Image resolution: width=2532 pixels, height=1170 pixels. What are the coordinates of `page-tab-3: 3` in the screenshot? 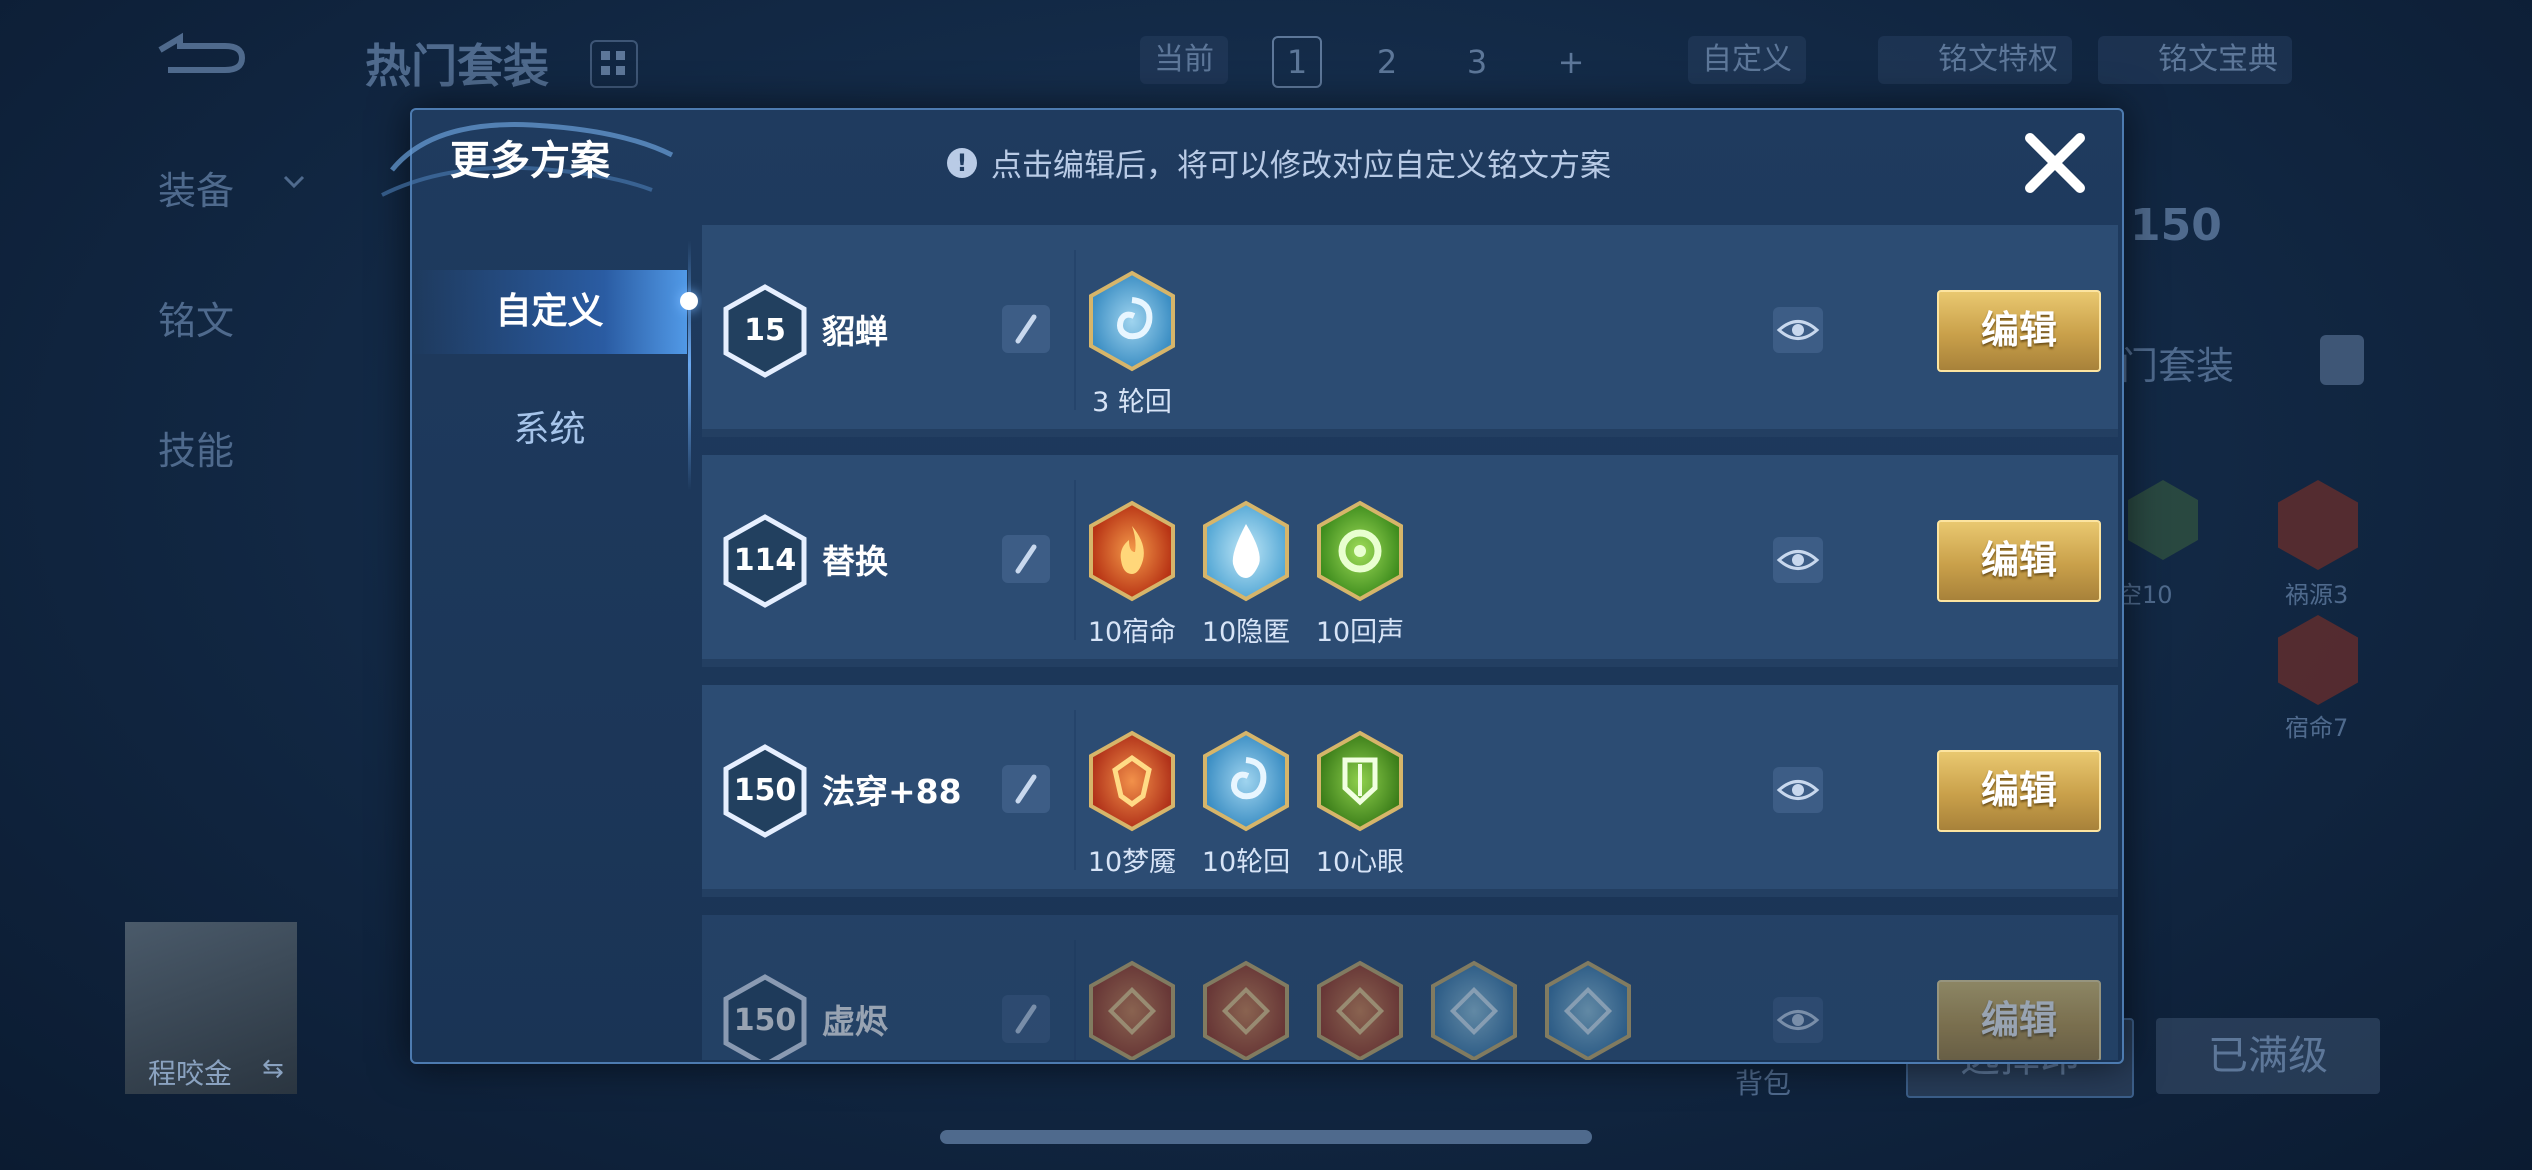 It's located at (1477, 62).